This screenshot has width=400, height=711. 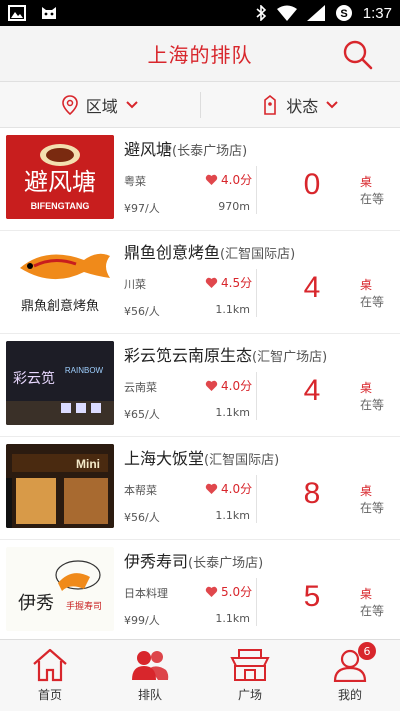 I want to click on page-title: 上海的排队, so click(x=200, y=55).